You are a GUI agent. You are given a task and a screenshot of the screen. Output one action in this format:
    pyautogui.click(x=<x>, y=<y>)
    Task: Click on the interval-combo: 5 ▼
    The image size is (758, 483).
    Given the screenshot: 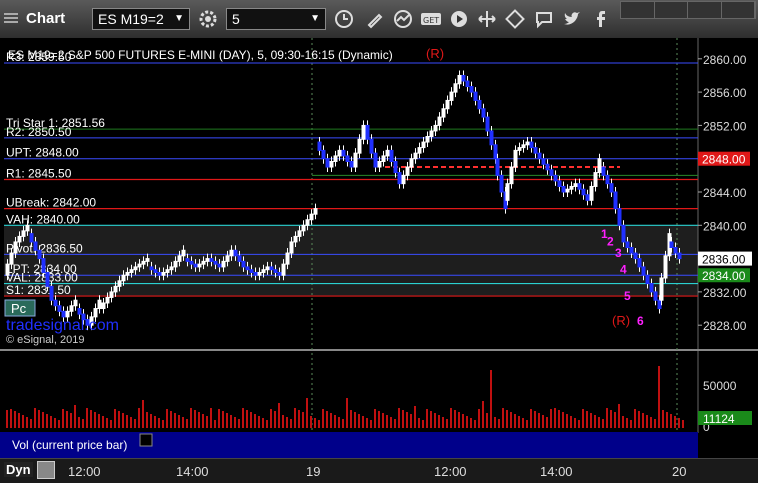 What is the action you would take?
    pyautogui.click(x=276, y=19)
    